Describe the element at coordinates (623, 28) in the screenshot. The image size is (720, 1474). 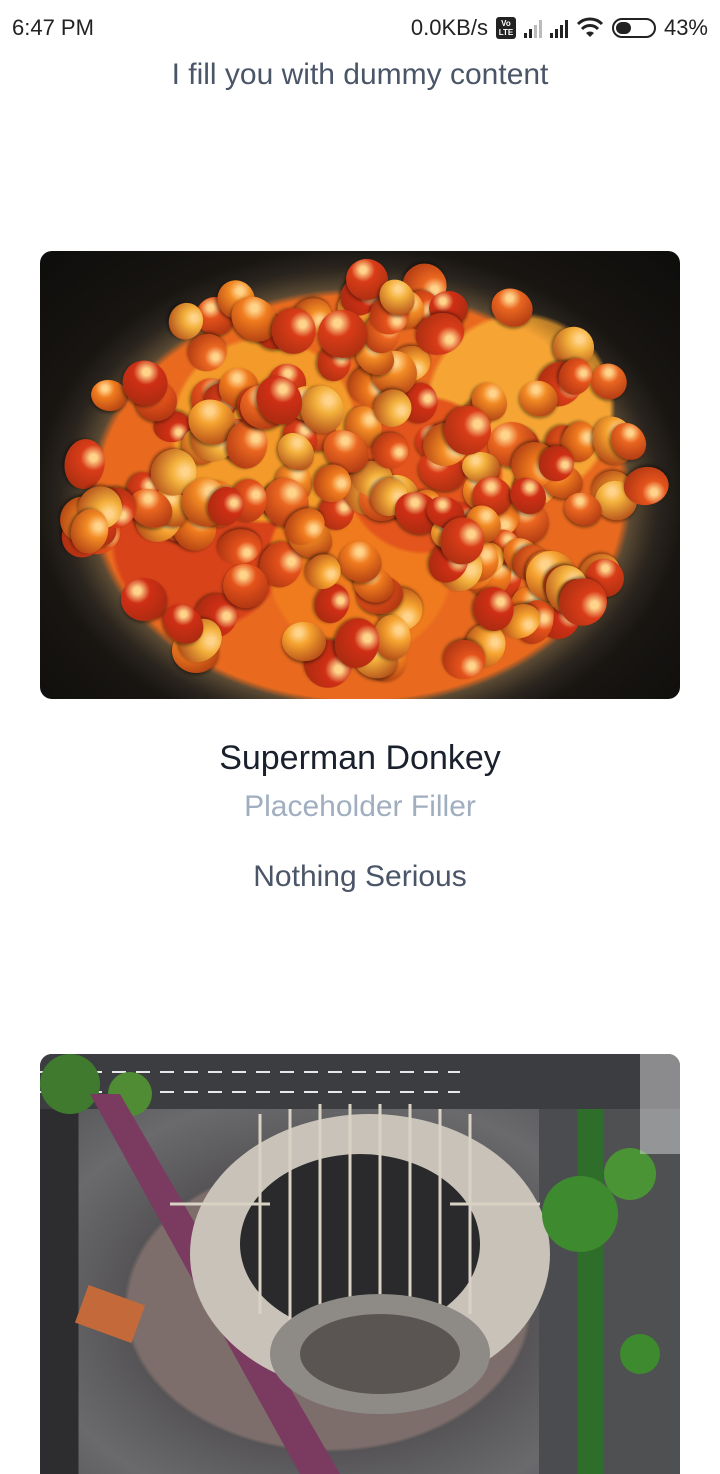
I see `battery-fill` at that location.